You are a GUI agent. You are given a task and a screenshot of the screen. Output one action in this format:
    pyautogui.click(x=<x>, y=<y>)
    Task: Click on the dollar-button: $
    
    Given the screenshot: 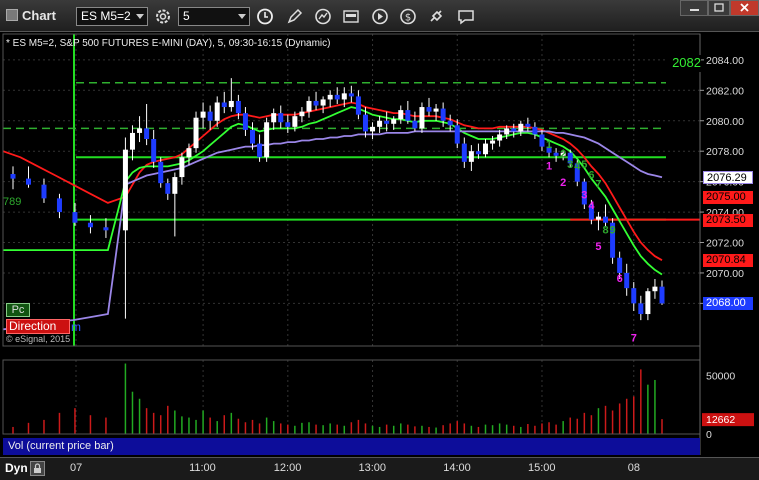 What is the action you would take?
    pyautogui.click(x=408, y=16)
    